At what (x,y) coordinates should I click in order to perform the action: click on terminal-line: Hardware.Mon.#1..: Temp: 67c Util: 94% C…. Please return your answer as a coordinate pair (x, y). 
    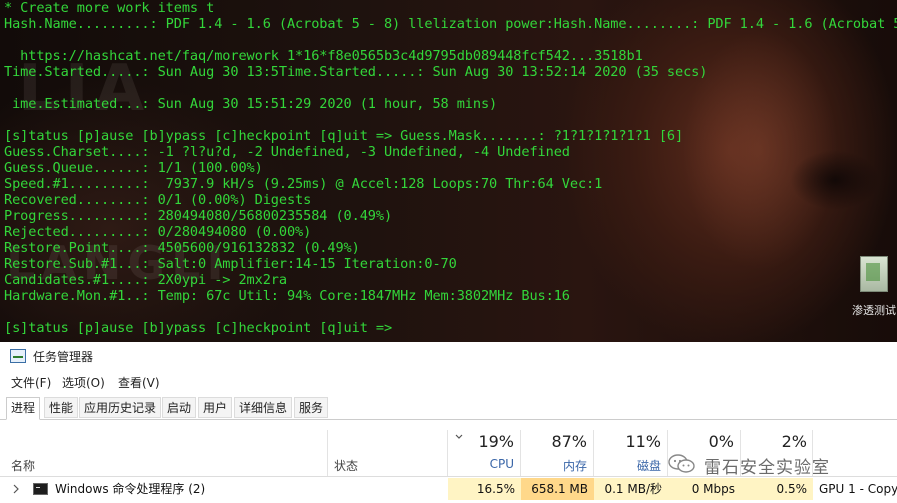
    Looking at the image, I should click on (287, 296).